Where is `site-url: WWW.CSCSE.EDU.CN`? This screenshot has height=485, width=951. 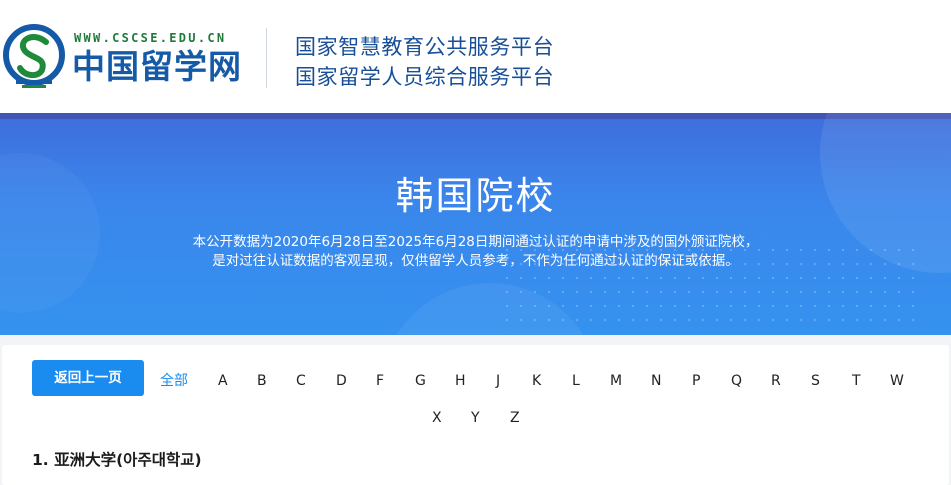
site-url: WWW.CSCSE.EDU.CN is located at coordinates (150, 38).